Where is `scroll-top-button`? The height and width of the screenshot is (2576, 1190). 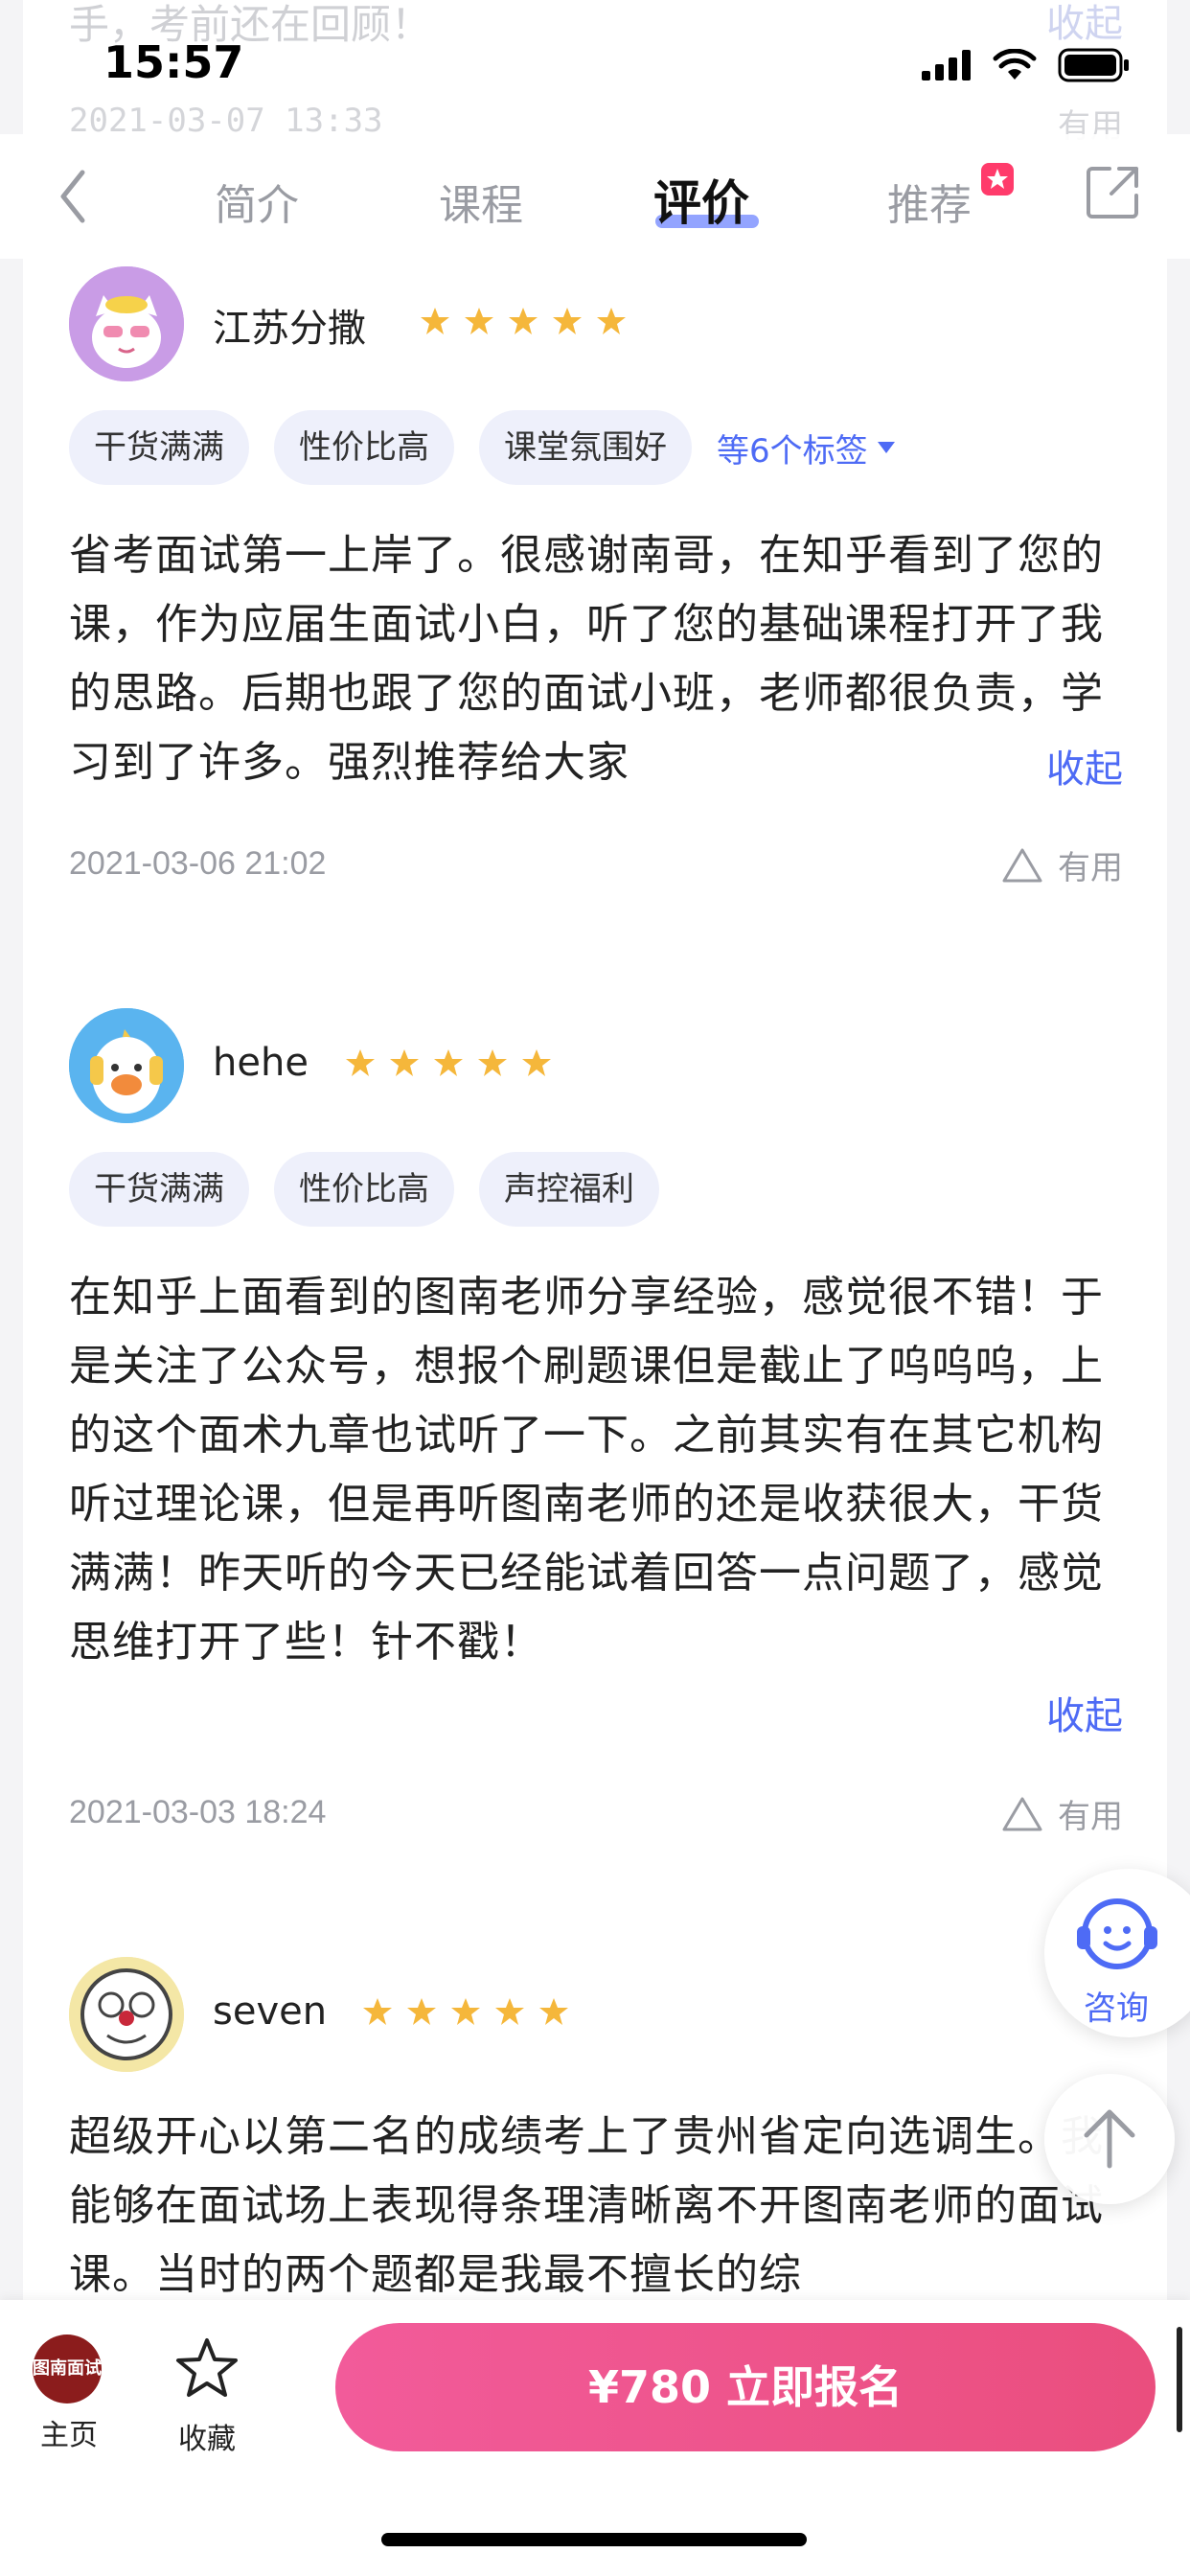 scroll-top-button is located at coordinates (1109, 2139).